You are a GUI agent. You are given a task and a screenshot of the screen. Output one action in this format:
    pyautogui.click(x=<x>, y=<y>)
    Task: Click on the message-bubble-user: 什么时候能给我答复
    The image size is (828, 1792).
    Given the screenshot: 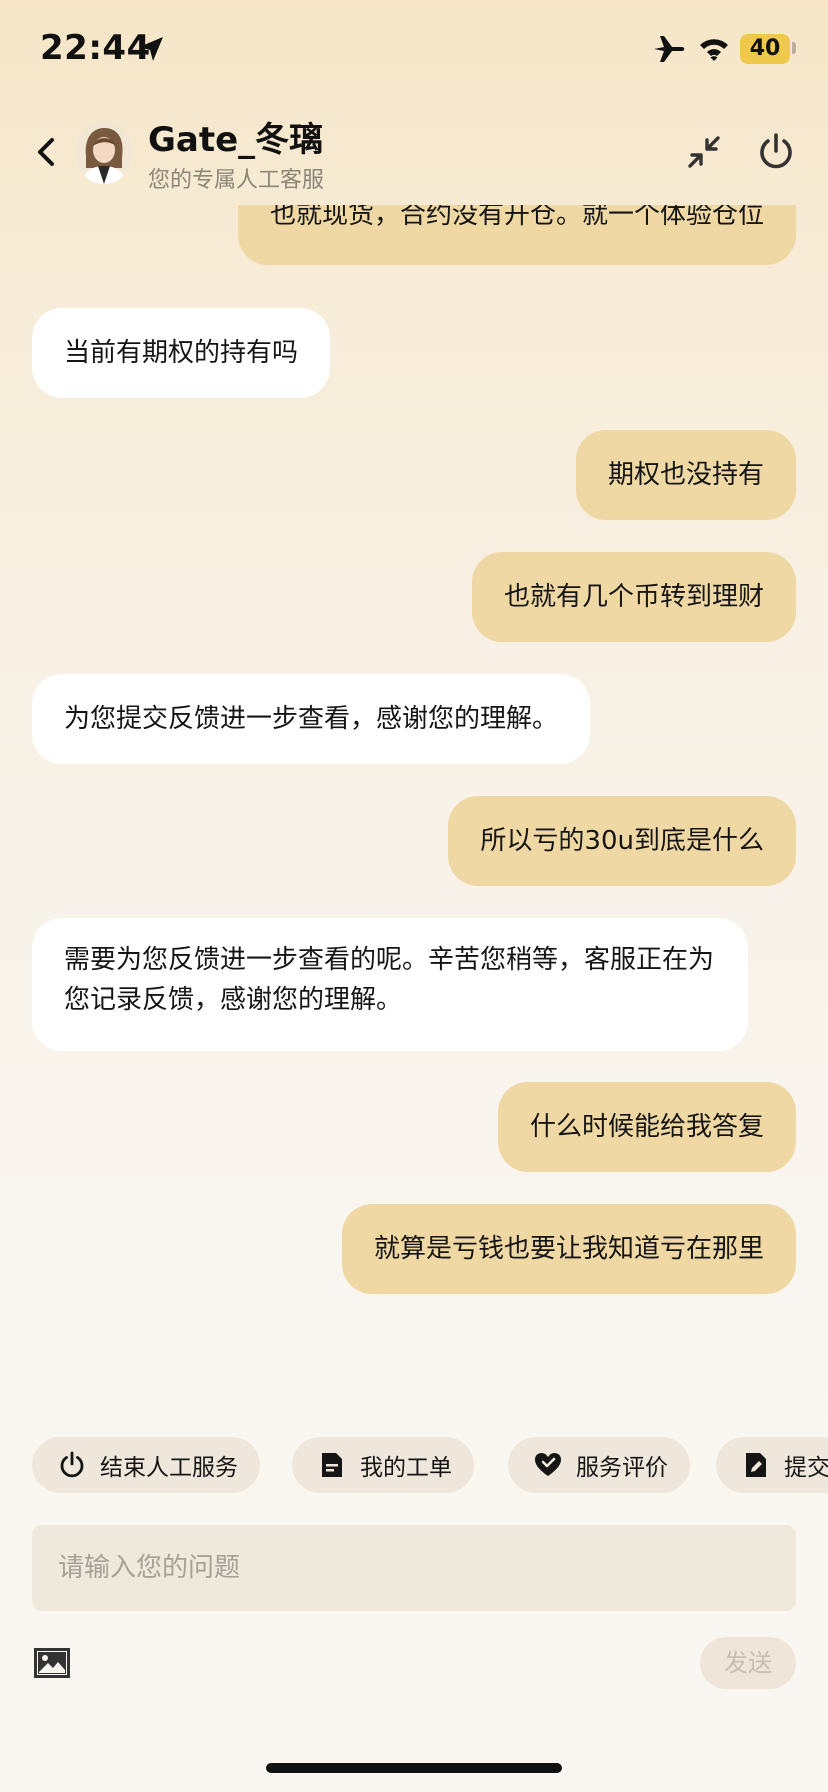 What is the action you would take?
    pyautogui.click(x=646, y=1127)
    